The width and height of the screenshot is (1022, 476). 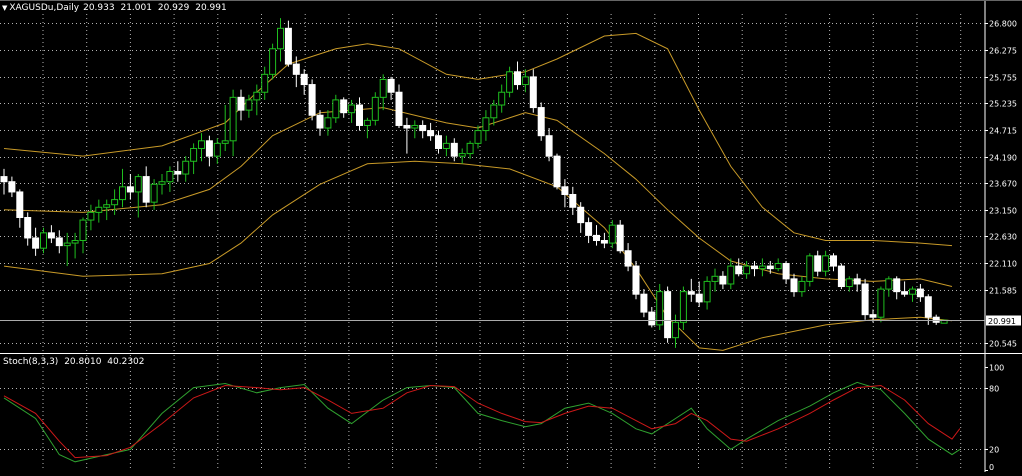 What do you see at coordinates (1002, 321) in the screenshot?
I see `last-price-marker-label: 20.991` at bounding box center [1002, 321].